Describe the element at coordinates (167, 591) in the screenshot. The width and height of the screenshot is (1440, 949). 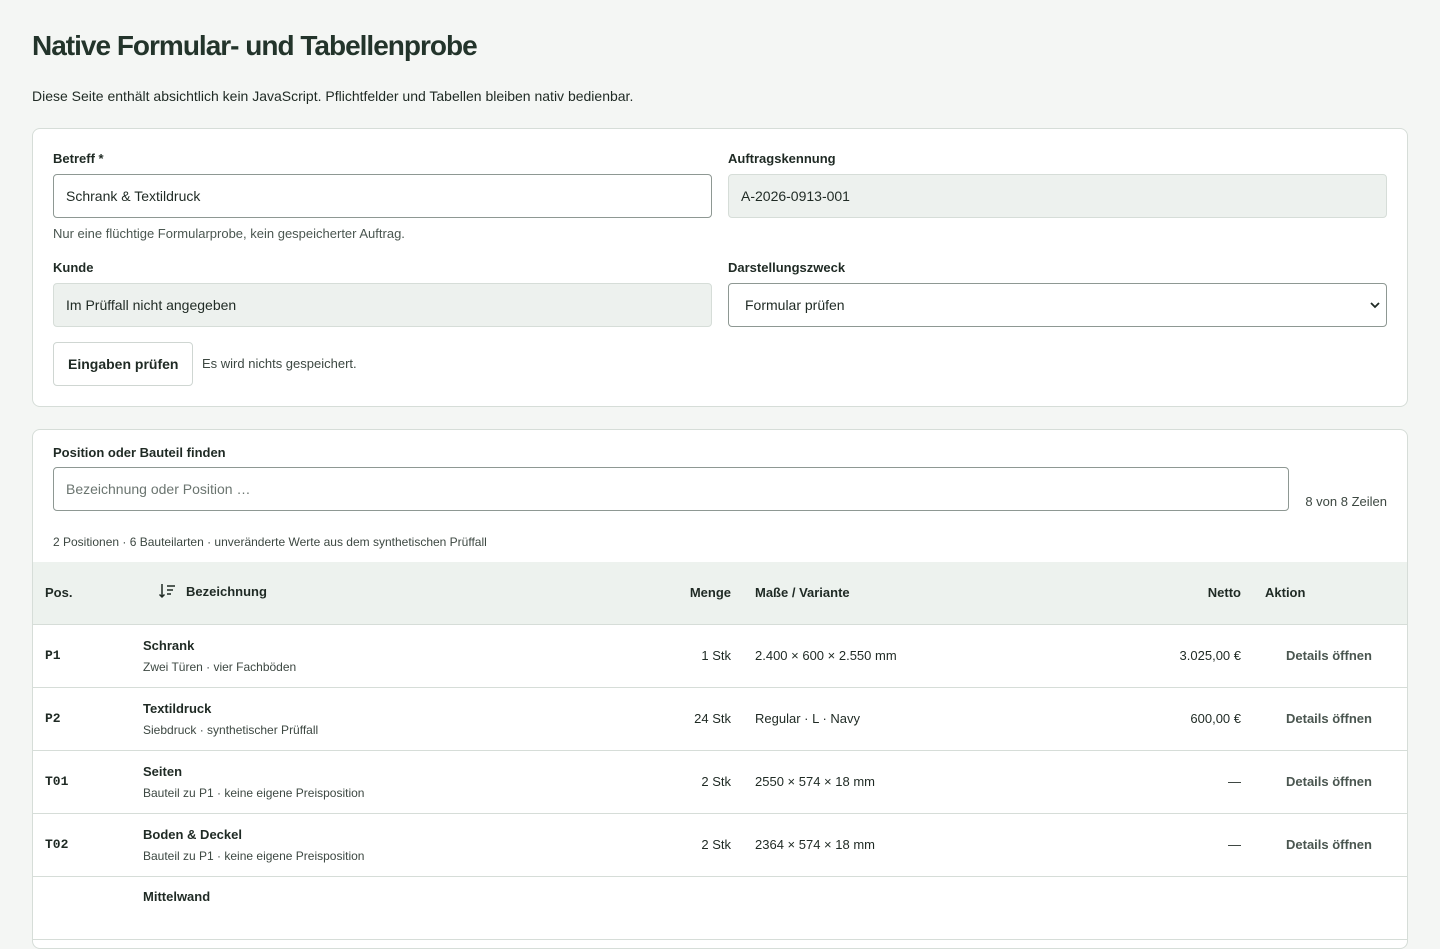
I see `sort-descending-icon` at that location.